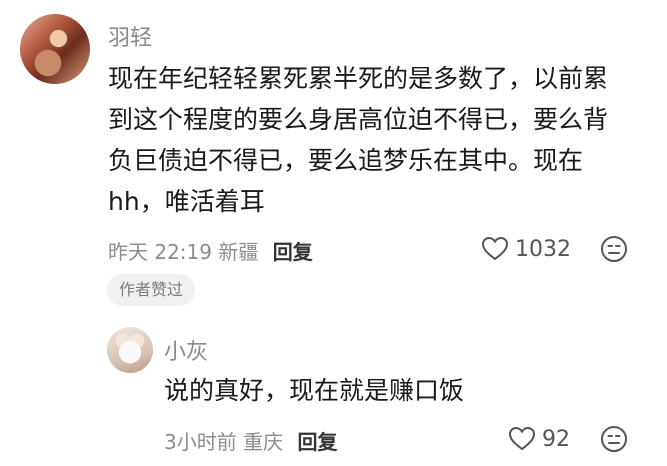  Describe the element at coordinates (130, 36) in the screenshot. I see `commenter-username: 羽轻` at that location.